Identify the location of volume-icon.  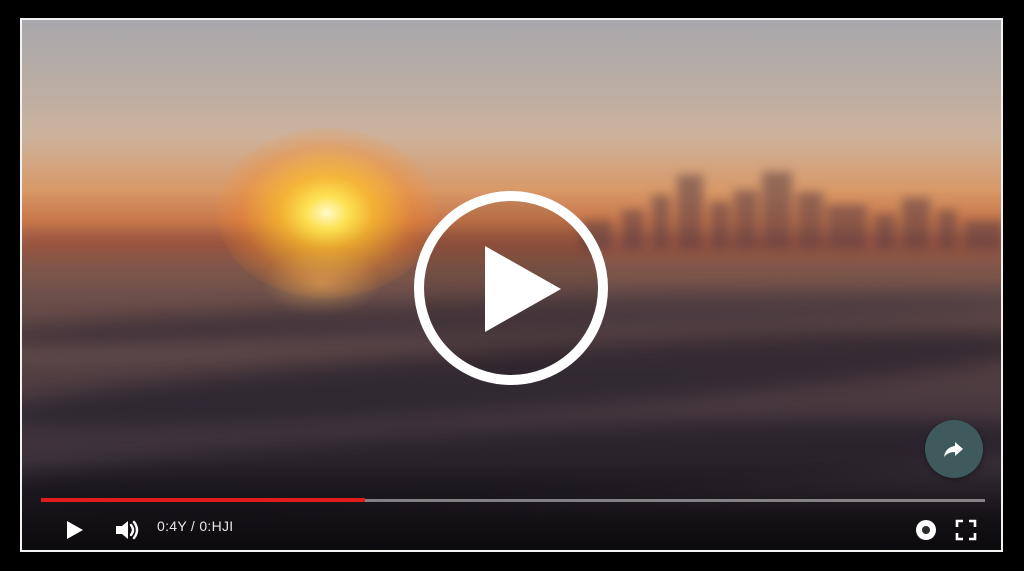
(127, 530).